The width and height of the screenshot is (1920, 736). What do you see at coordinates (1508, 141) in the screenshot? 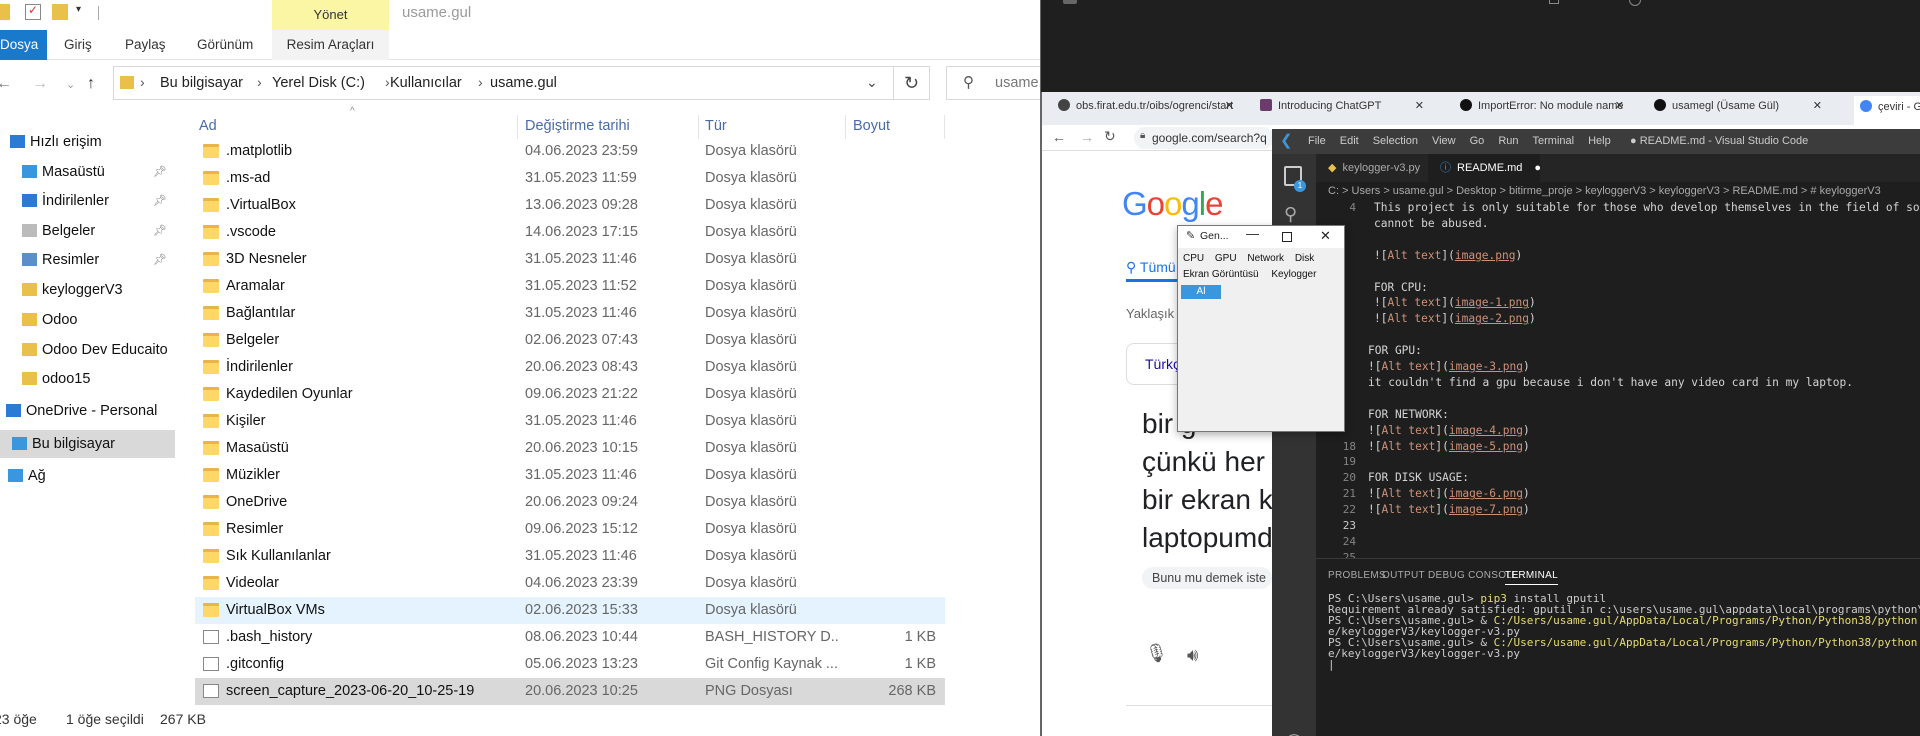
I see `vscode-menu-item: Run` at bounding box center [1508, 141].